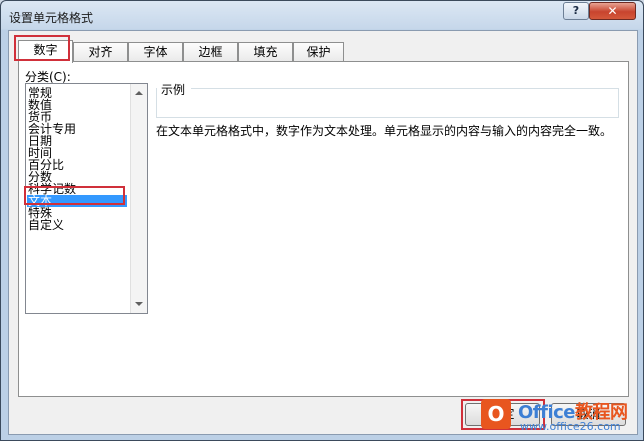 Image resolution: width=644 pixels, height=441 pixels. What do you see at coordinates (265, 52) in the screenshot?
I see `tab-fill: 填充` at bounding box center [265, 52].